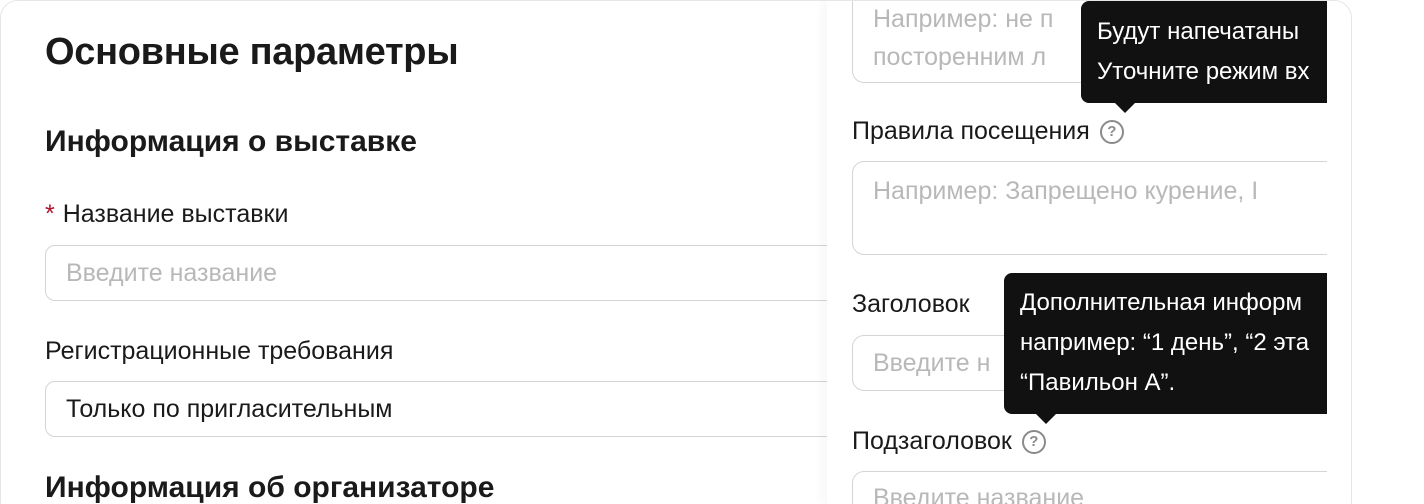 The height and width of the screenshot is (504, 1424). Describe the element at coordinates (1089, 487) in the screenshot. I see `subheading-input: Введите название` at that location.